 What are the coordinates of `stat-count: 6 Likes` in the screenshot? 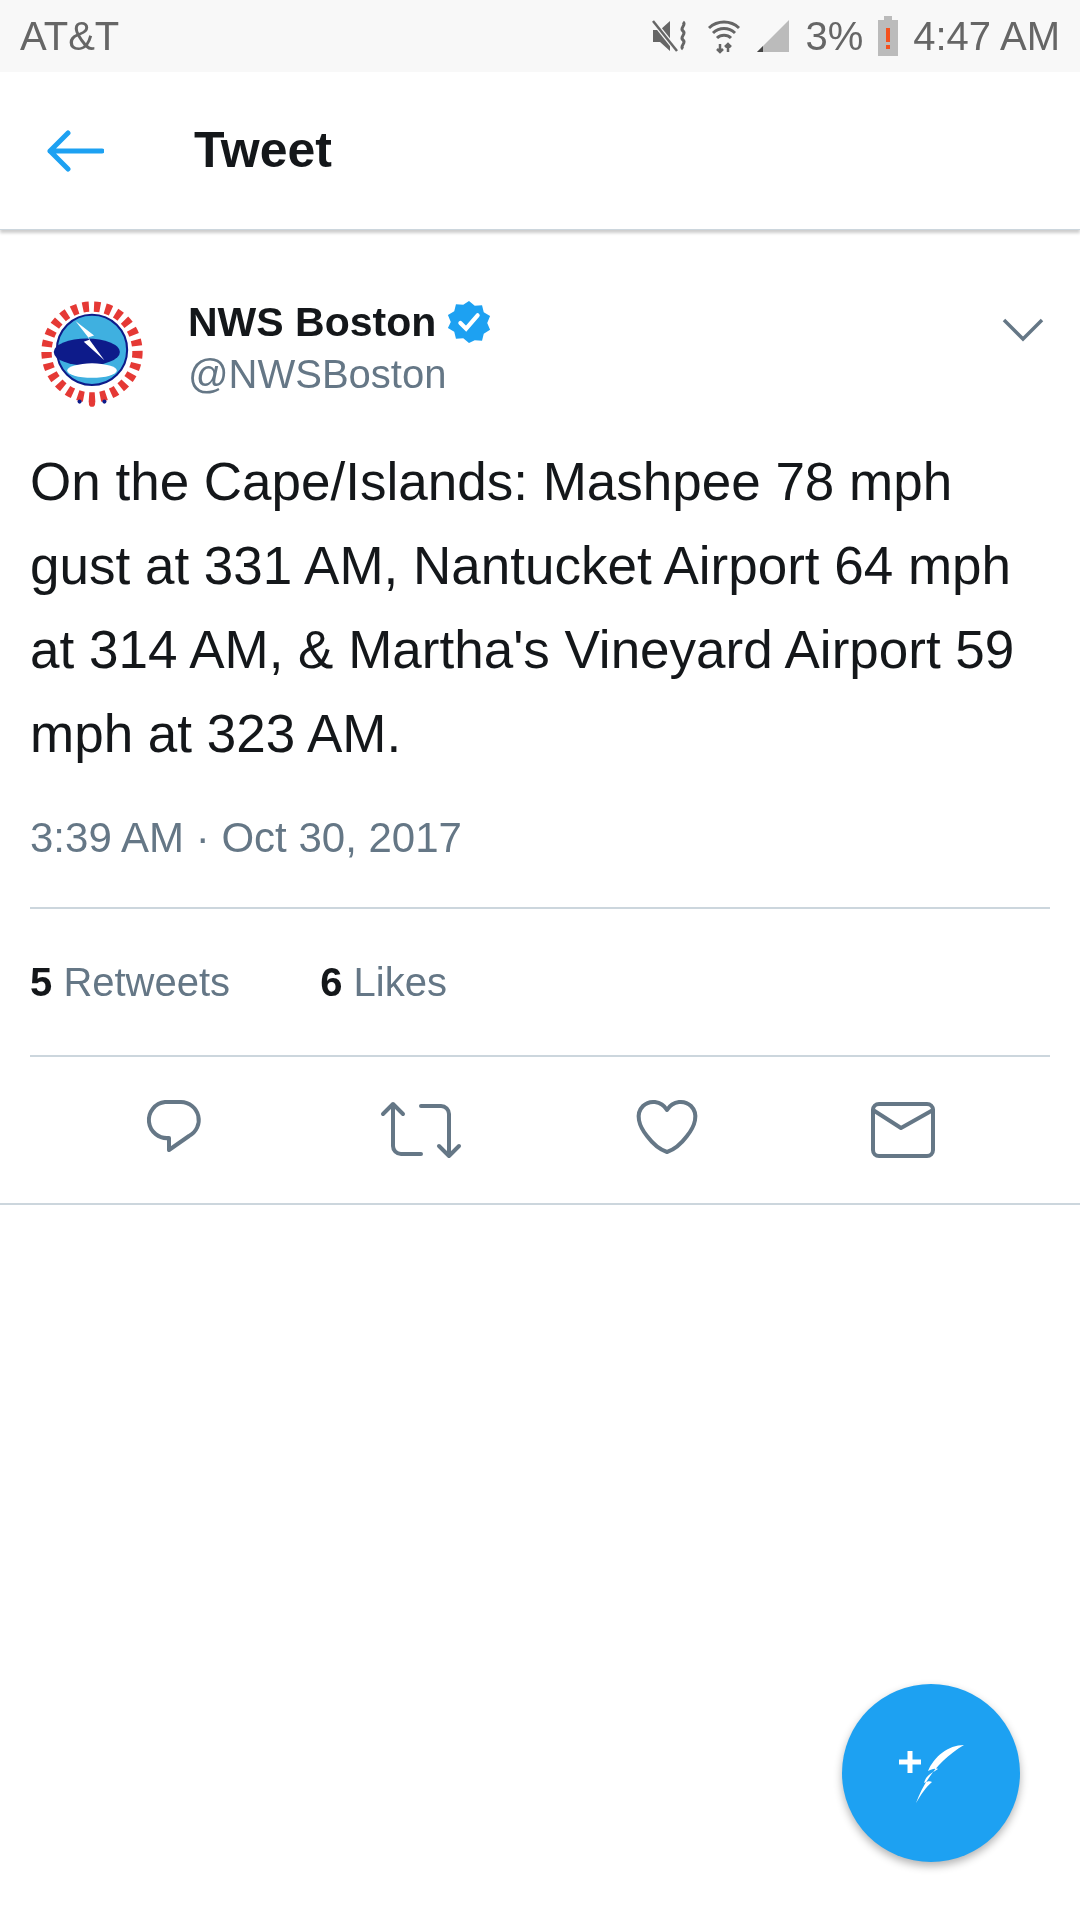 It's located at (383, 982).